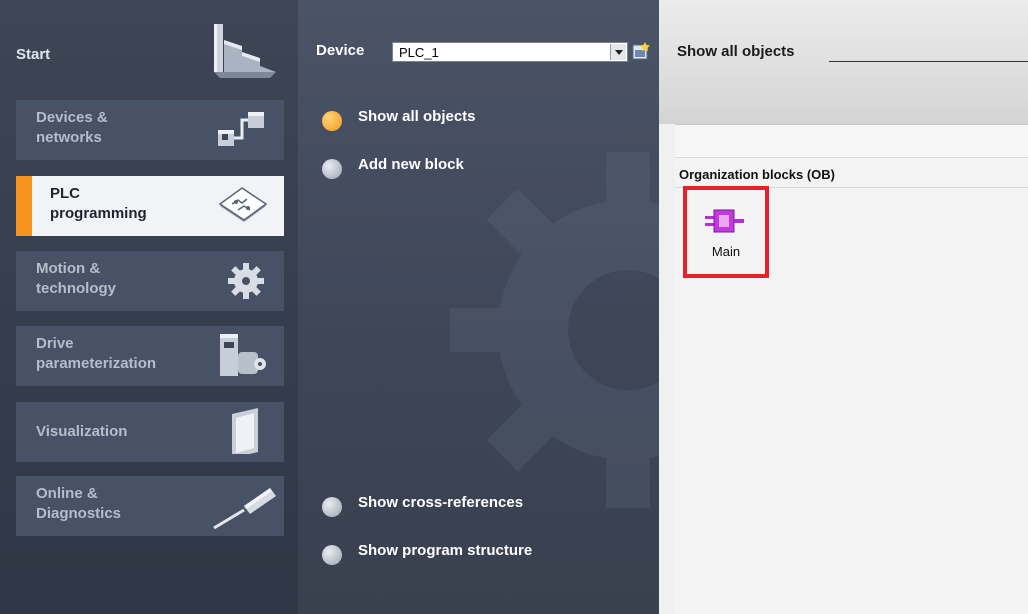 The width and height of the screenshot is (1028, 614). What do you see at coordinates (243, 208) in the screenshot?
I see `plc-programming-icon` at bounding box center [243, 208].